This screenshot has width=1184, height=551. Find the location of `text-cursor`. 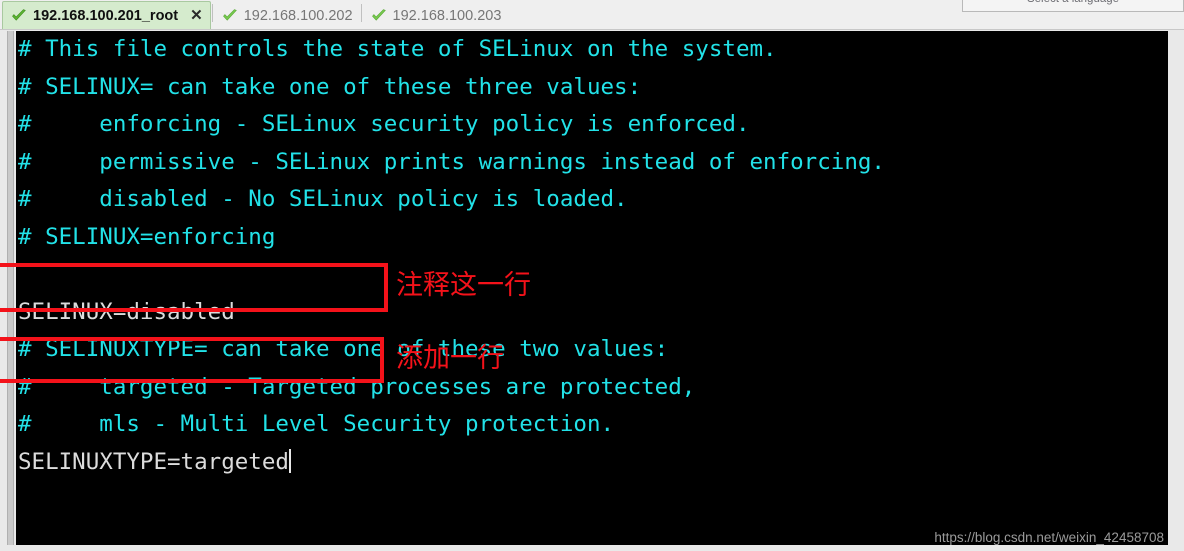

text-cursor is located at coordinates (289, 460).